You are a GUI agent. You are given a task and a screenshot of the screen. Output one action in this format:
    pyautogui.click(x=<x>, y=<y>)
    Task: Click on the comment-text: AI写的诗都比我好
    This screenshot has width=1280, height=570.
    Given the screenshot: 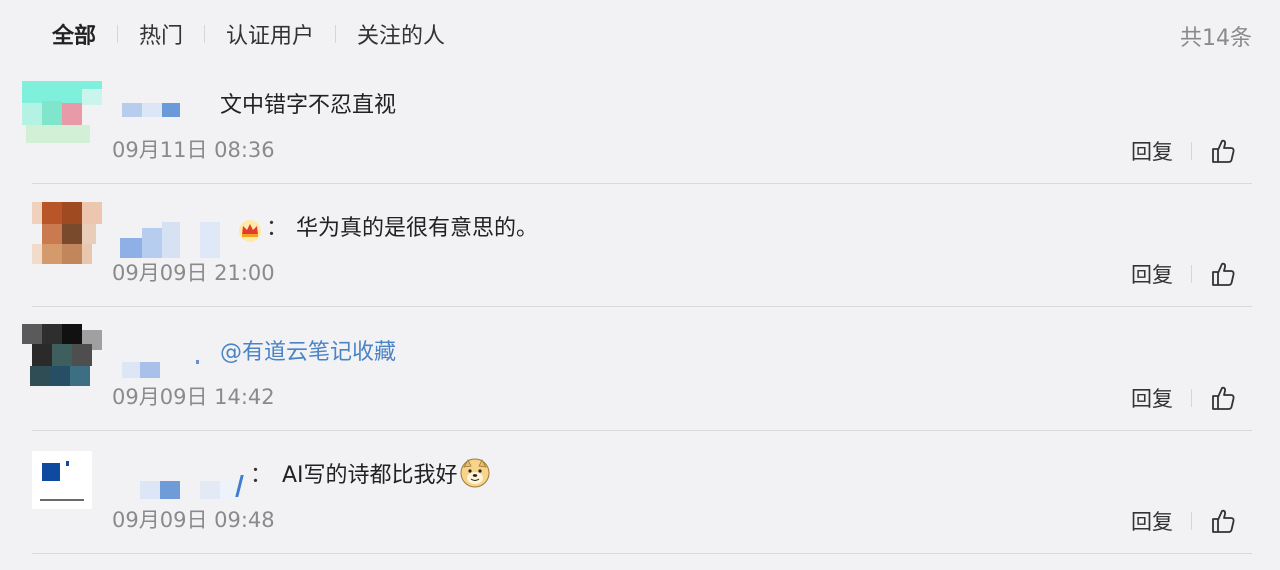 What is the action you would take?
    pyautogui.click(x=386, y=473)
    